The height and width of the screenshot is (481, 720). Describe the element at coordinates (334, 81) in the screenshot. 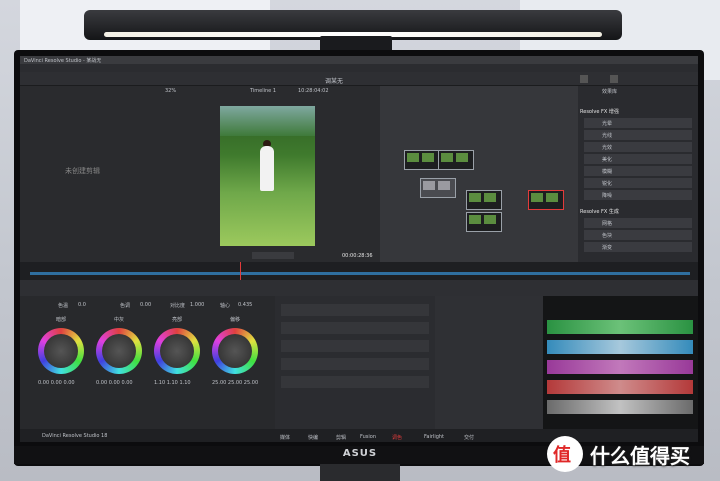

I see `project-title: 调某无` at that location.